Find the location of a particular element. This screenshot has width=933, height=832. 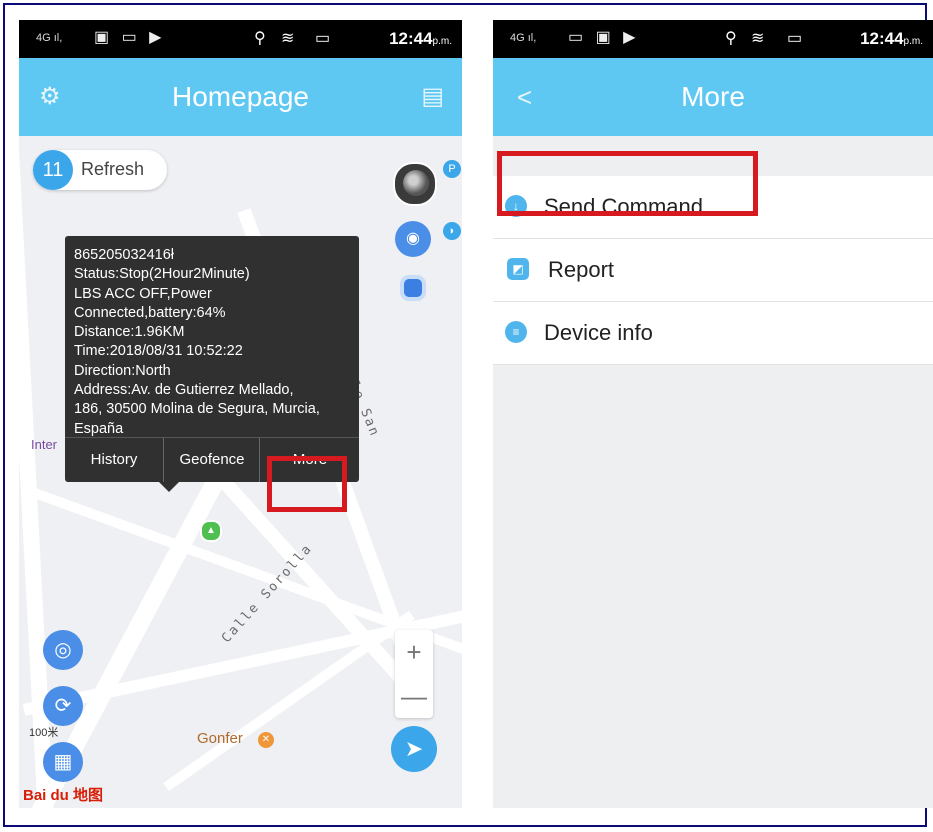

parking-icon: P is located at coordinates (452, 169).